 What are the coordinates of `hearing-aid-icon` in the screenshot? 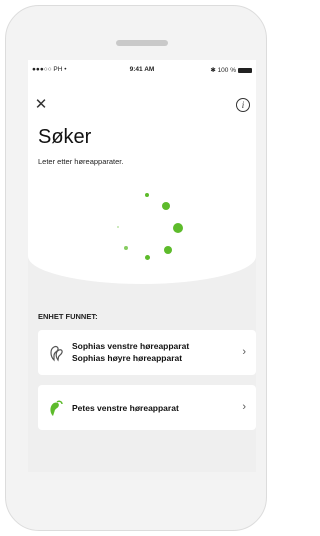 It's located at (56, 408).